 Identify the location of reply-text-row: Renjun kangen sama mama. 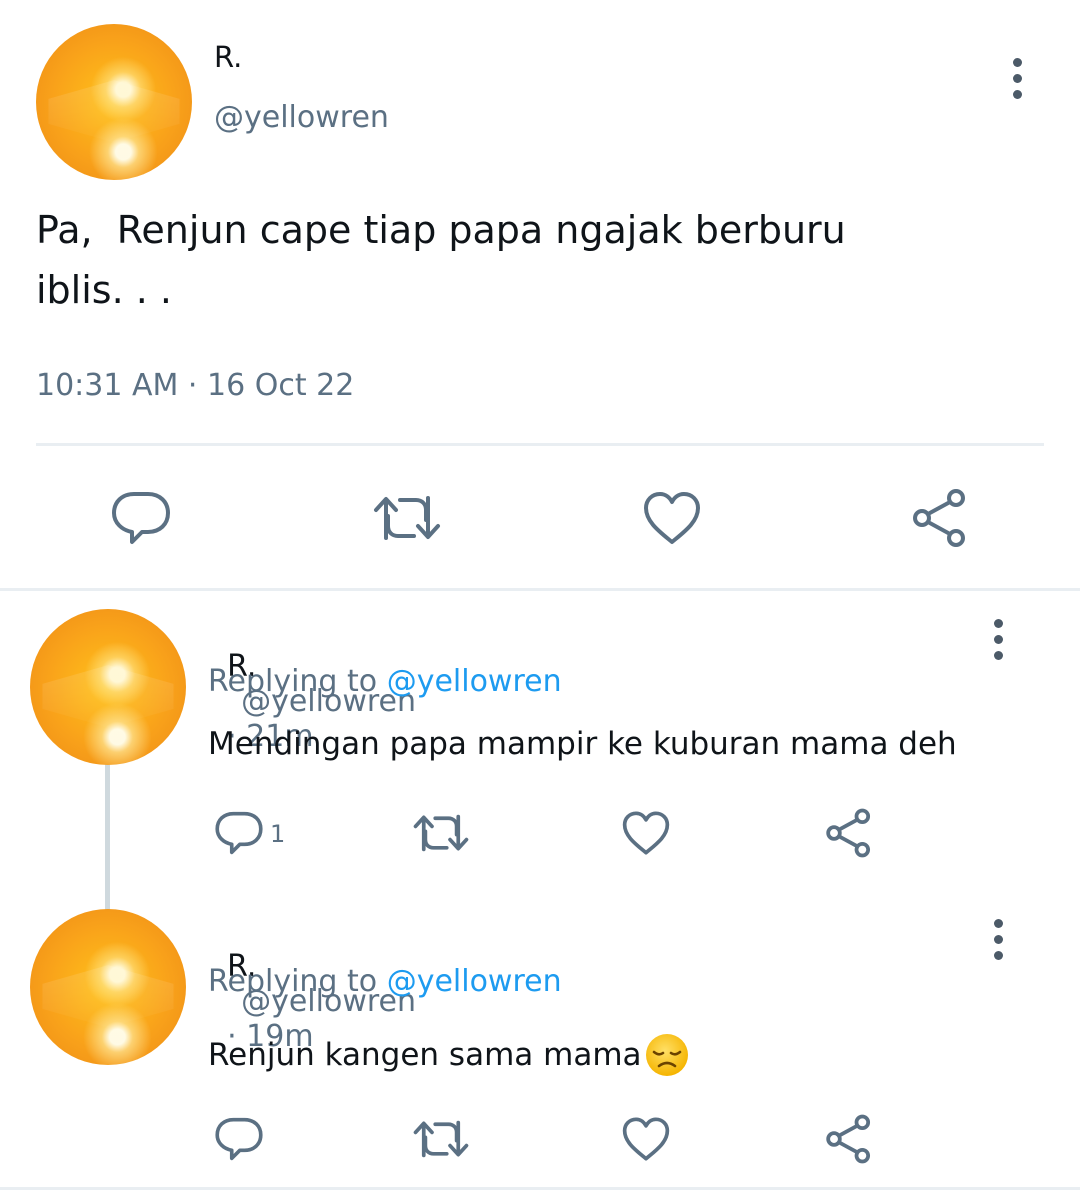
(449, 1055).